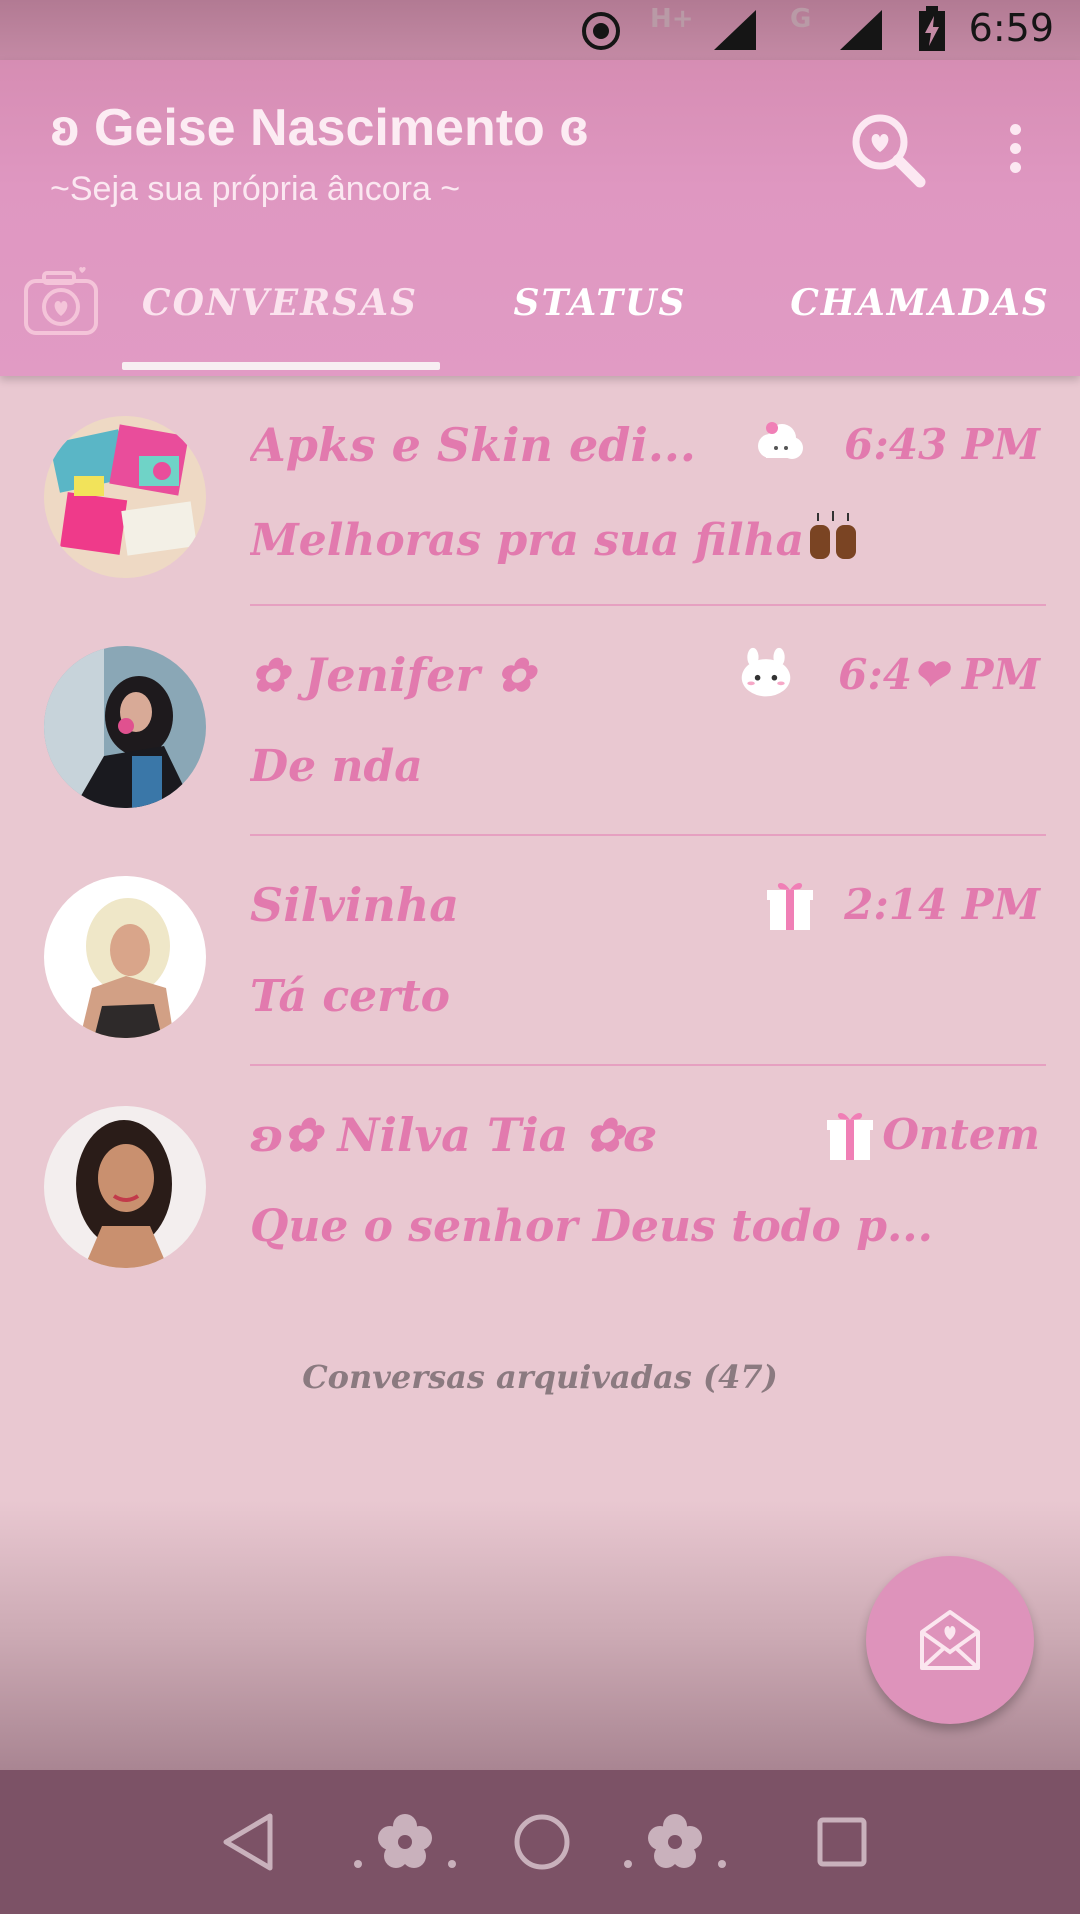 The height and width of the screenshot is (1914, 1080). I want to click on chat-time: 6:4❤ PM, so click(939, 674).